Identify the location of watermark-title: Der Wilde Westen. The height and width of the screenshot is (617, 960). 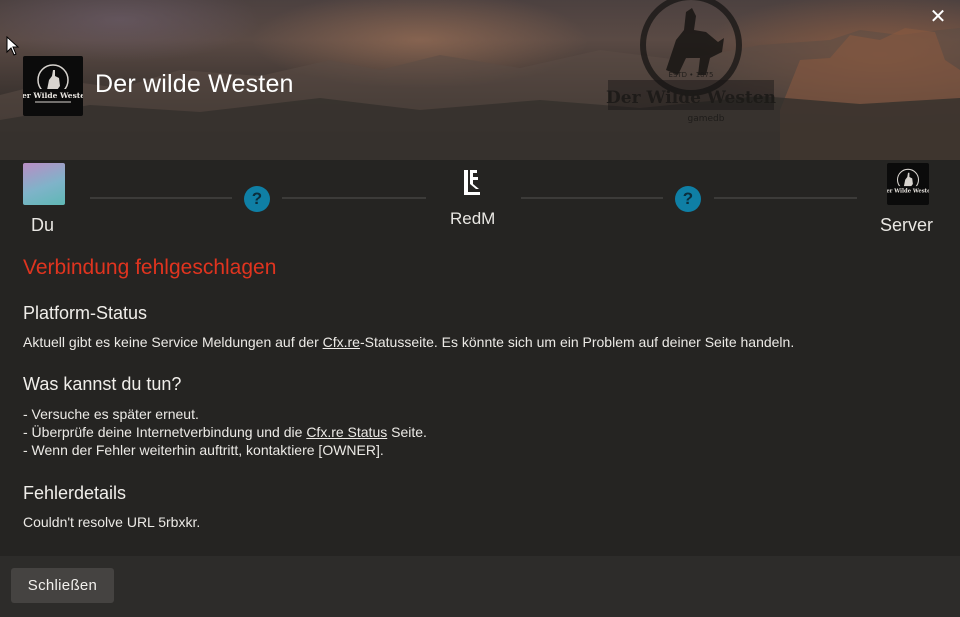
(691, 98).